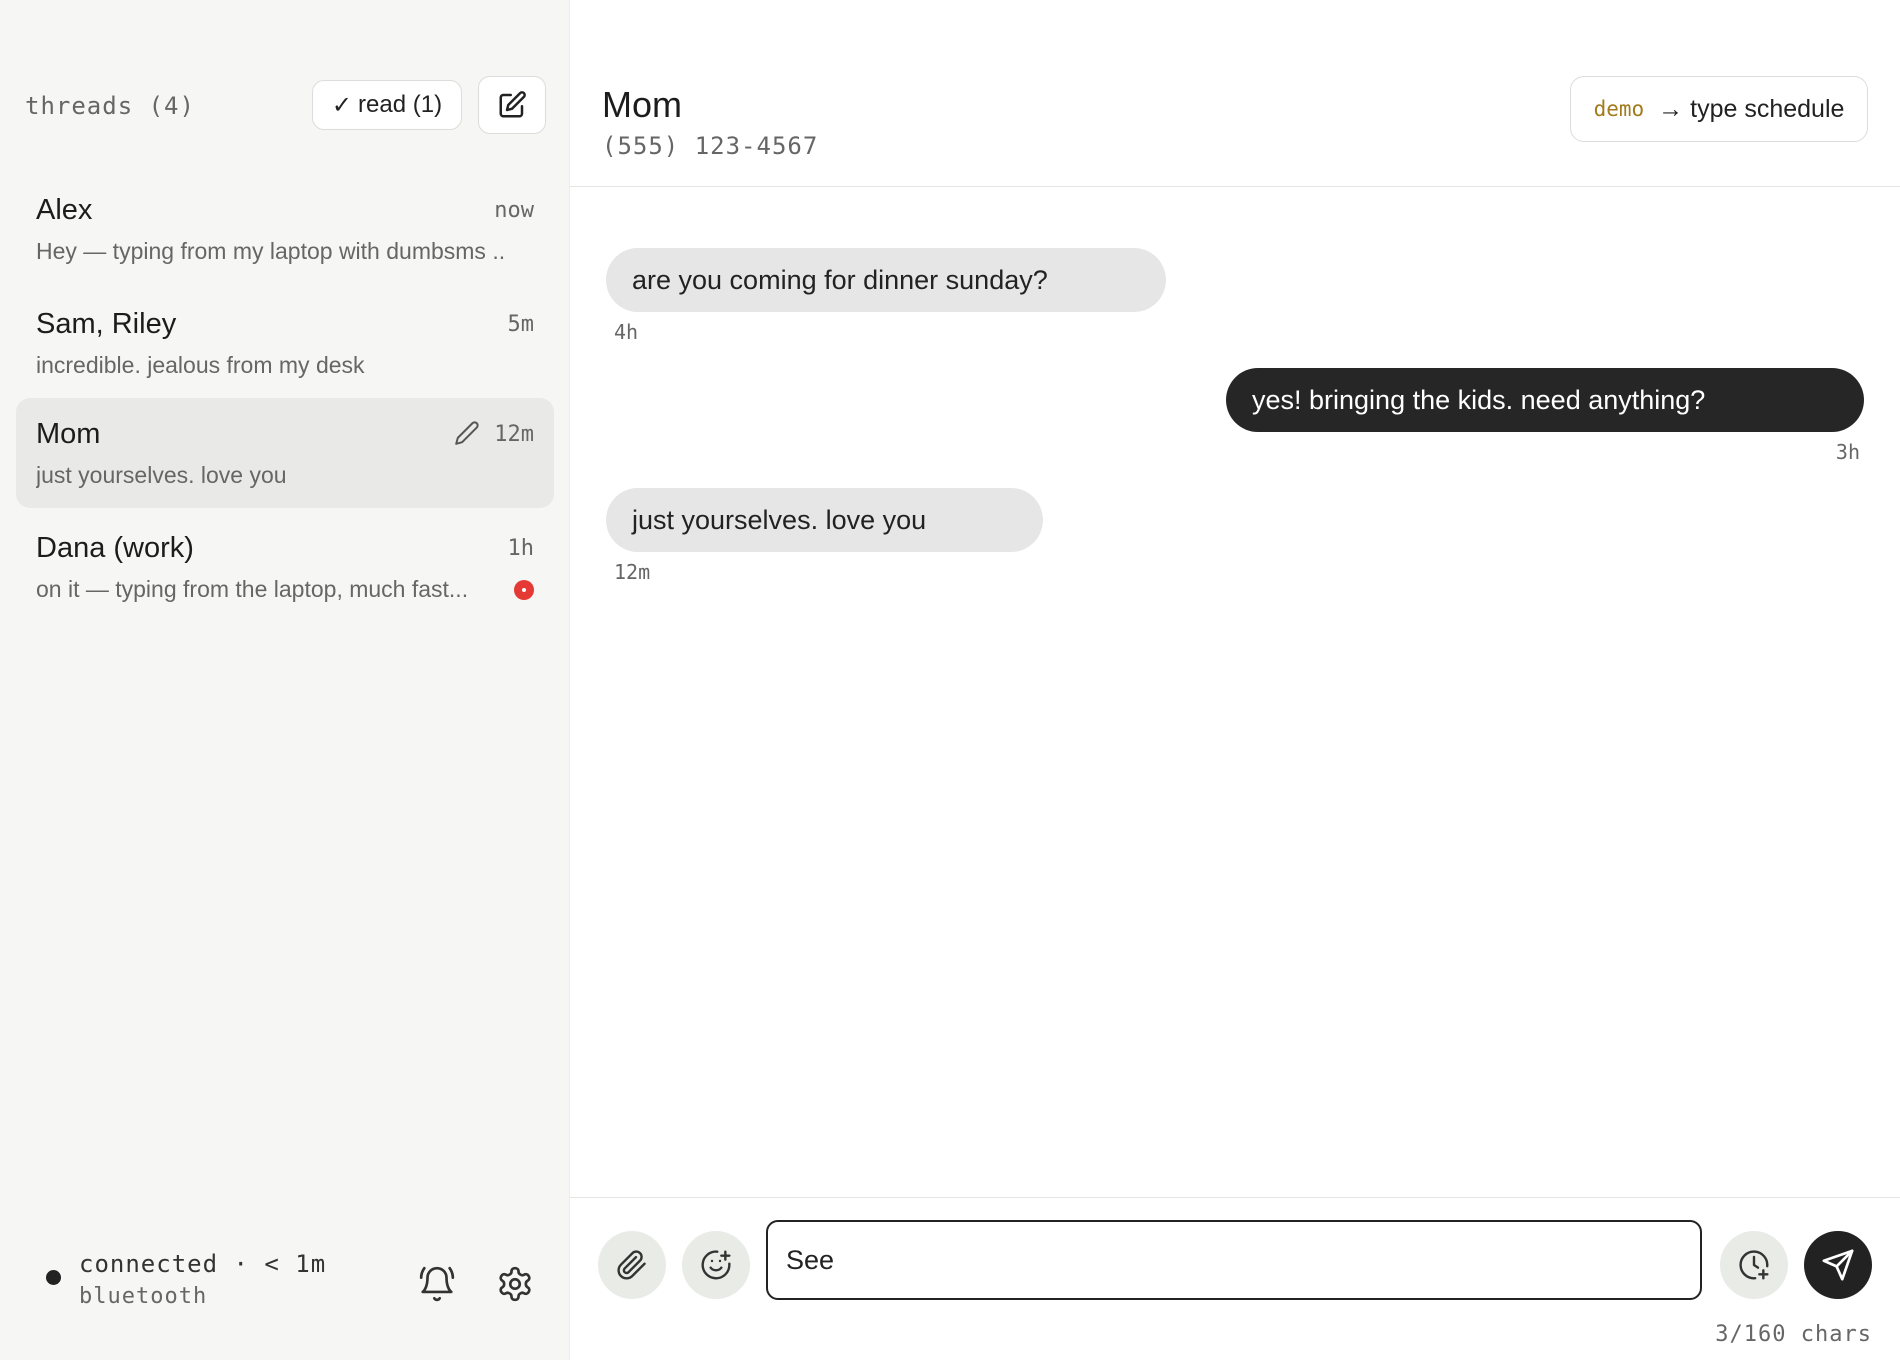 The image size is (1900, 1360). What do you see at coordinates (524, 590) in the screenshot?
I see `unread-badge` at bounding box center [524, 590].